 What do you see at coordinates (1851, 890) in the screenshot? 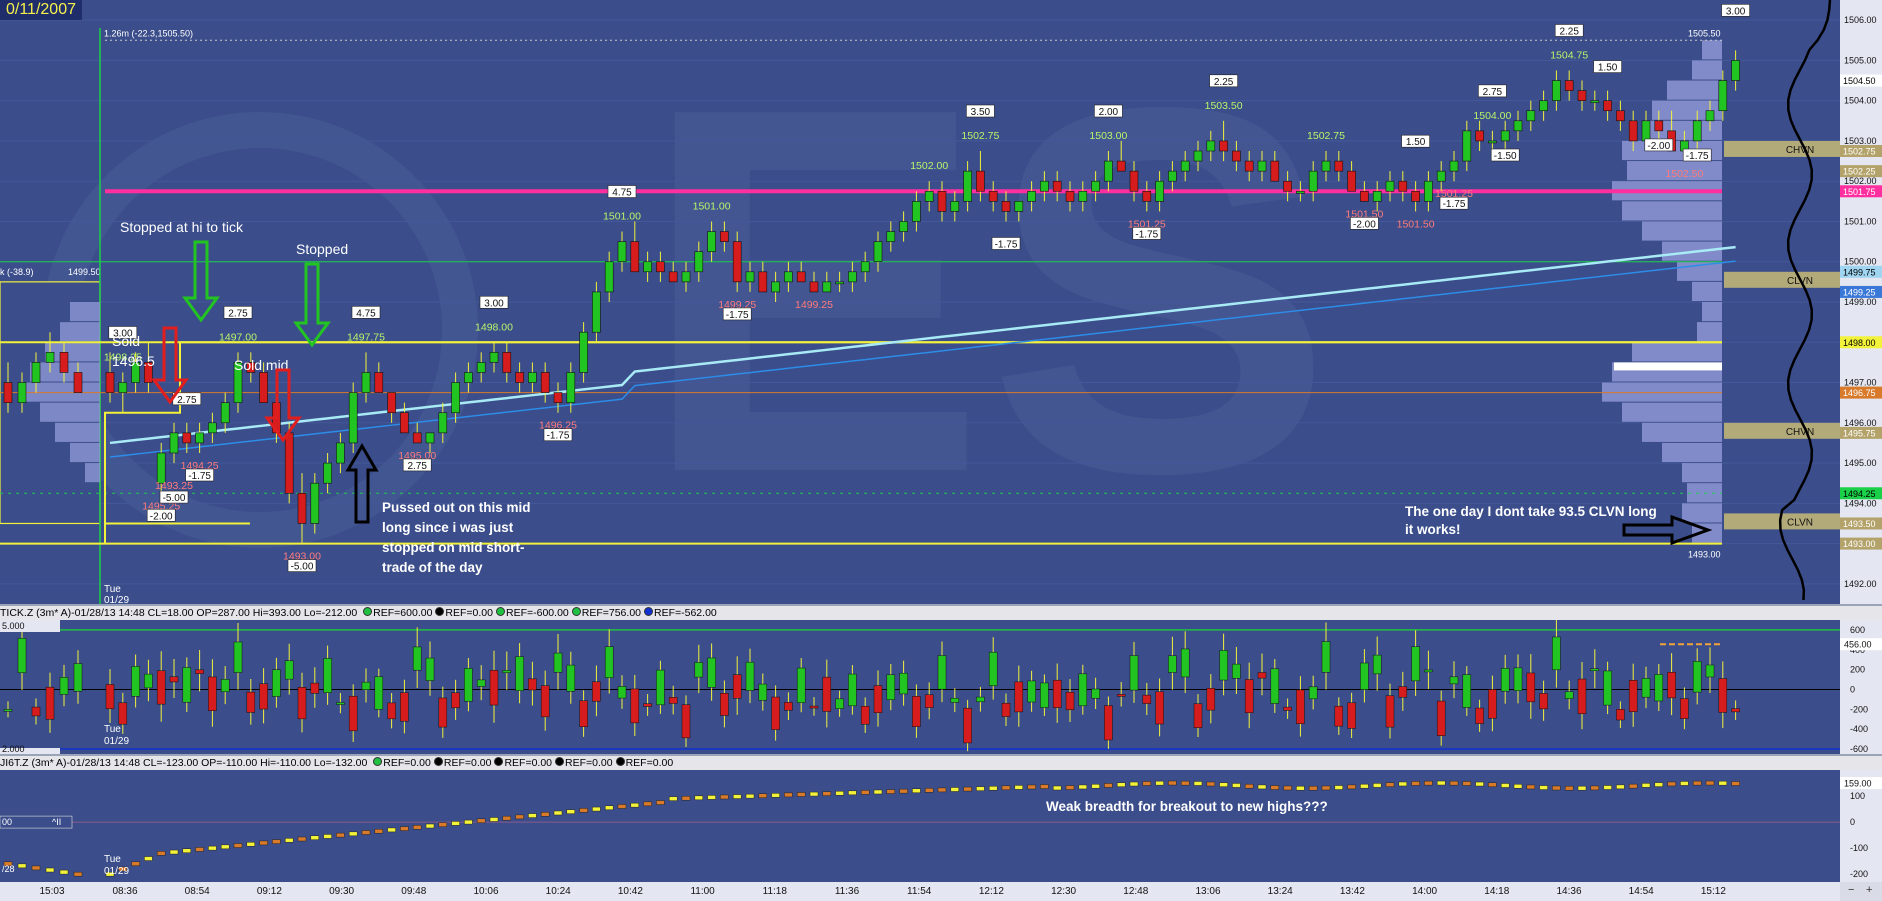
I see `minus-icon: −` at bounding box center [1851, 890].